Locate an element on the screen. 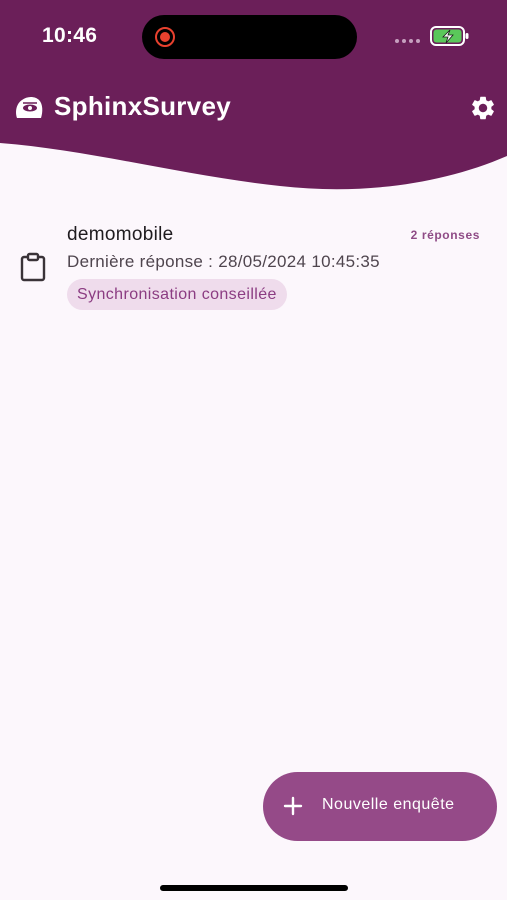 This screenshot has width=507, height=900. new-survey-label: Nouvelle enquête is located at coordinates (388, 804).